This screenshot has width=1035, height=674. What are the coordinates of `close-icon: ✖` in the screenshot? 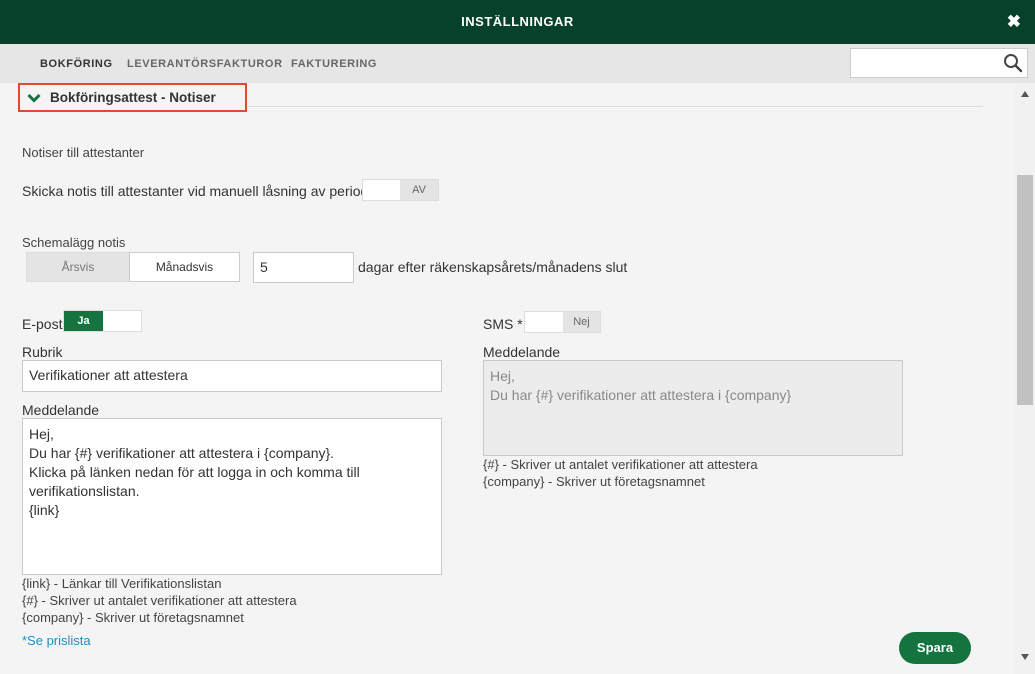 It's located at (1014, 22).